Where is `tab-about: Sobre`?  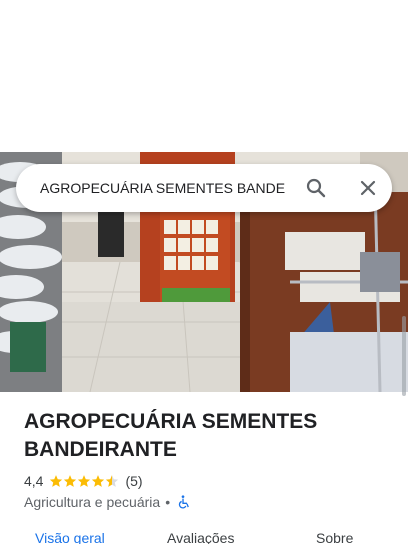 tab-about: Sobre is located at coordinates (334, 537).